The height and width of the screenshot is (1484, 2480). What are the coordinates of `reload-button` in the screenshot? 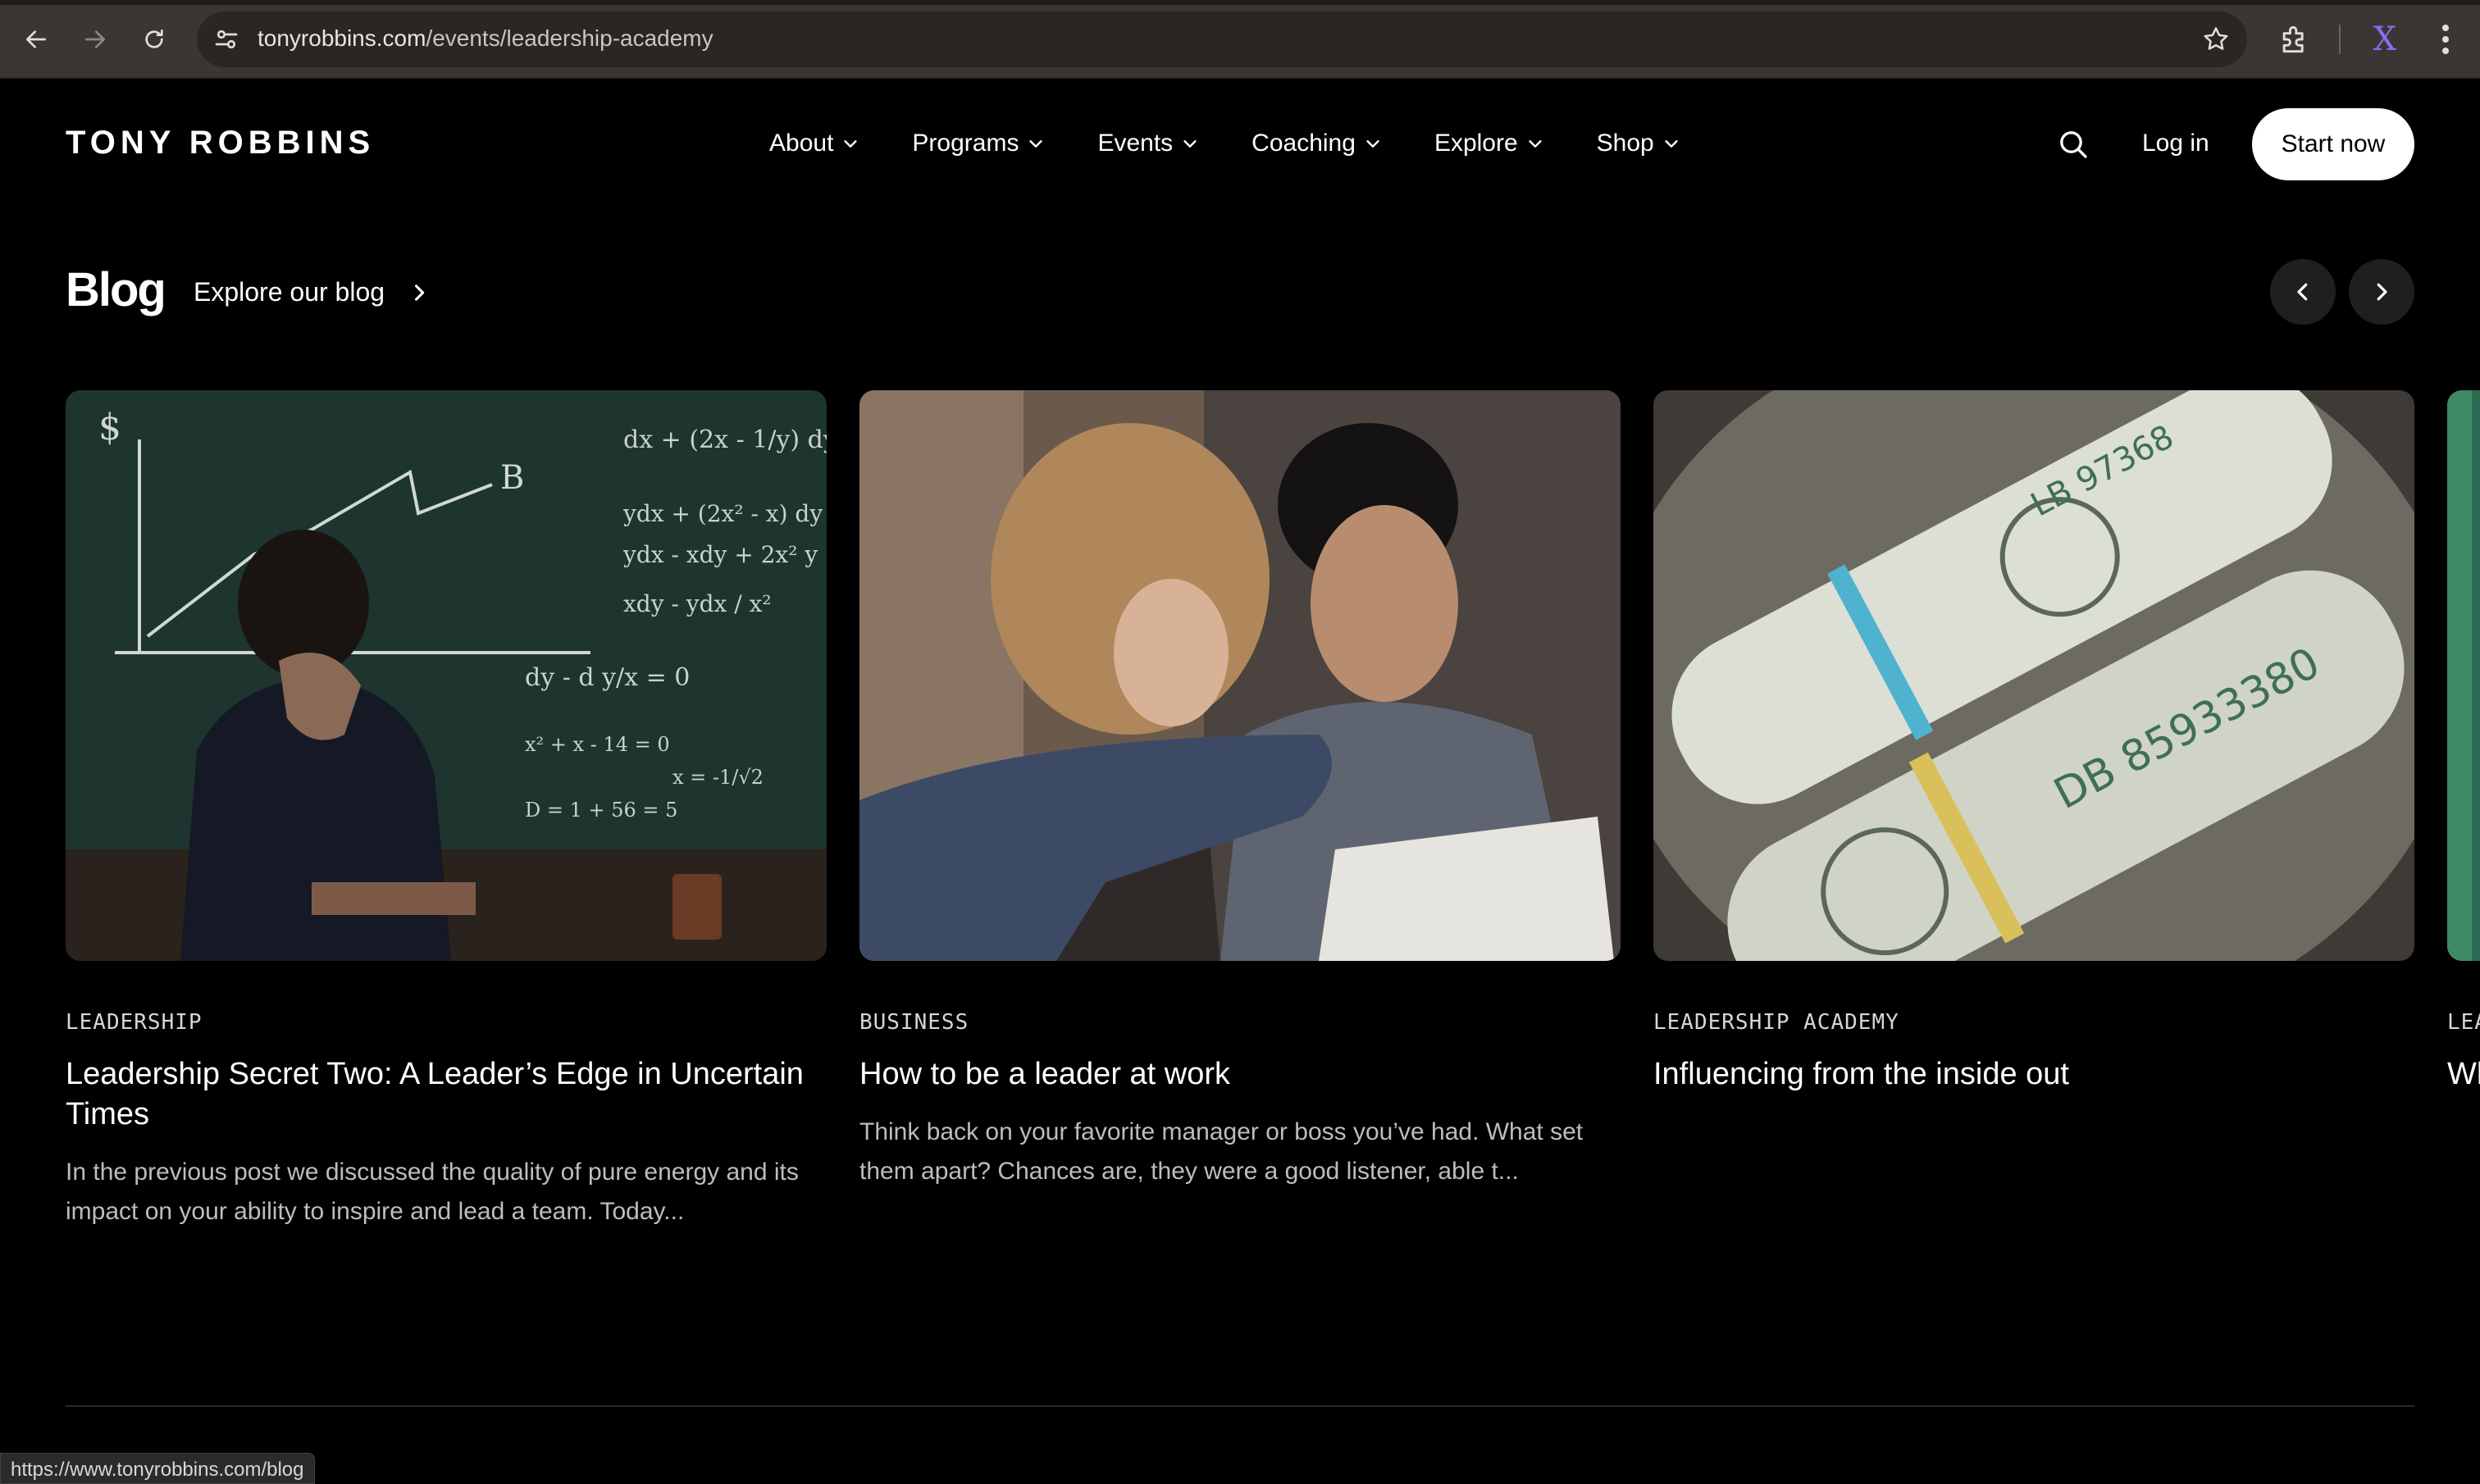 It's located at (154, 39).